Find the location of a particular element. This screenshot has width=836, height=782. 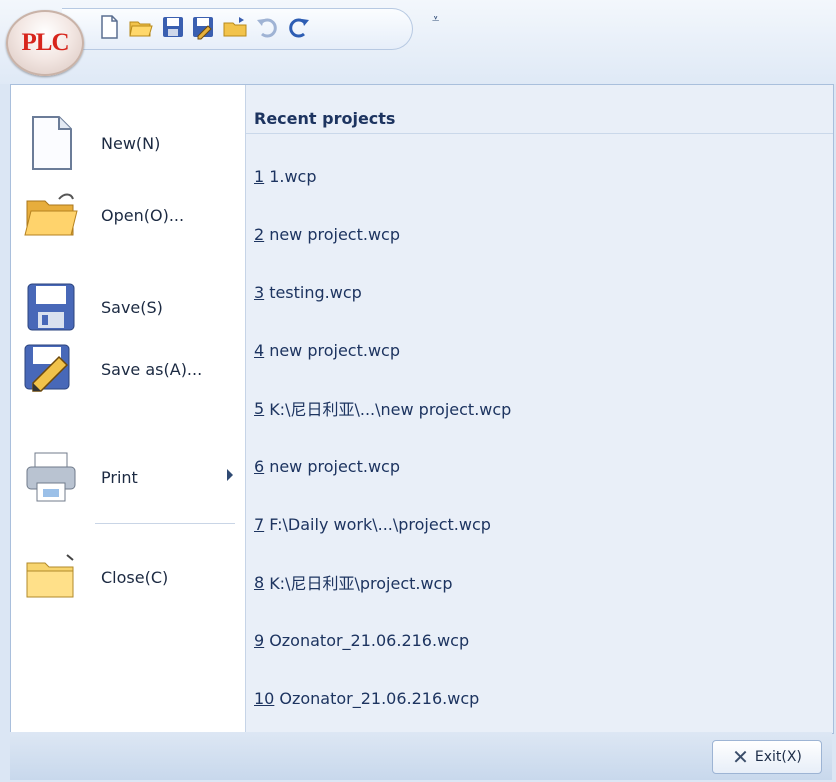

recent-project-item: 5 K:\尼日利亚\...\new project.wcp is located at coordinates (539, 408).